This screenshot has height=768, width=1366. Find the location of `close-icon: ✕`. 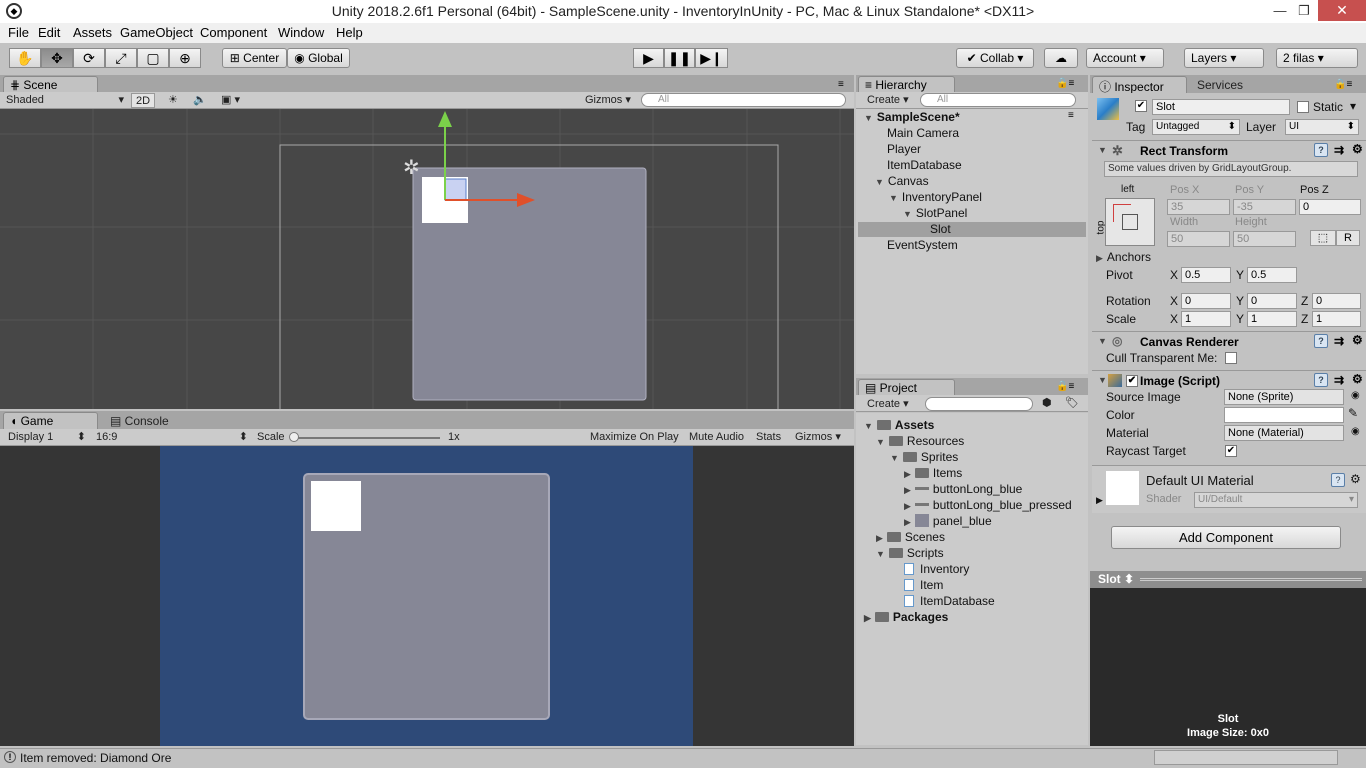

close-icon: ✕ is located at coordinates (1342, 10).